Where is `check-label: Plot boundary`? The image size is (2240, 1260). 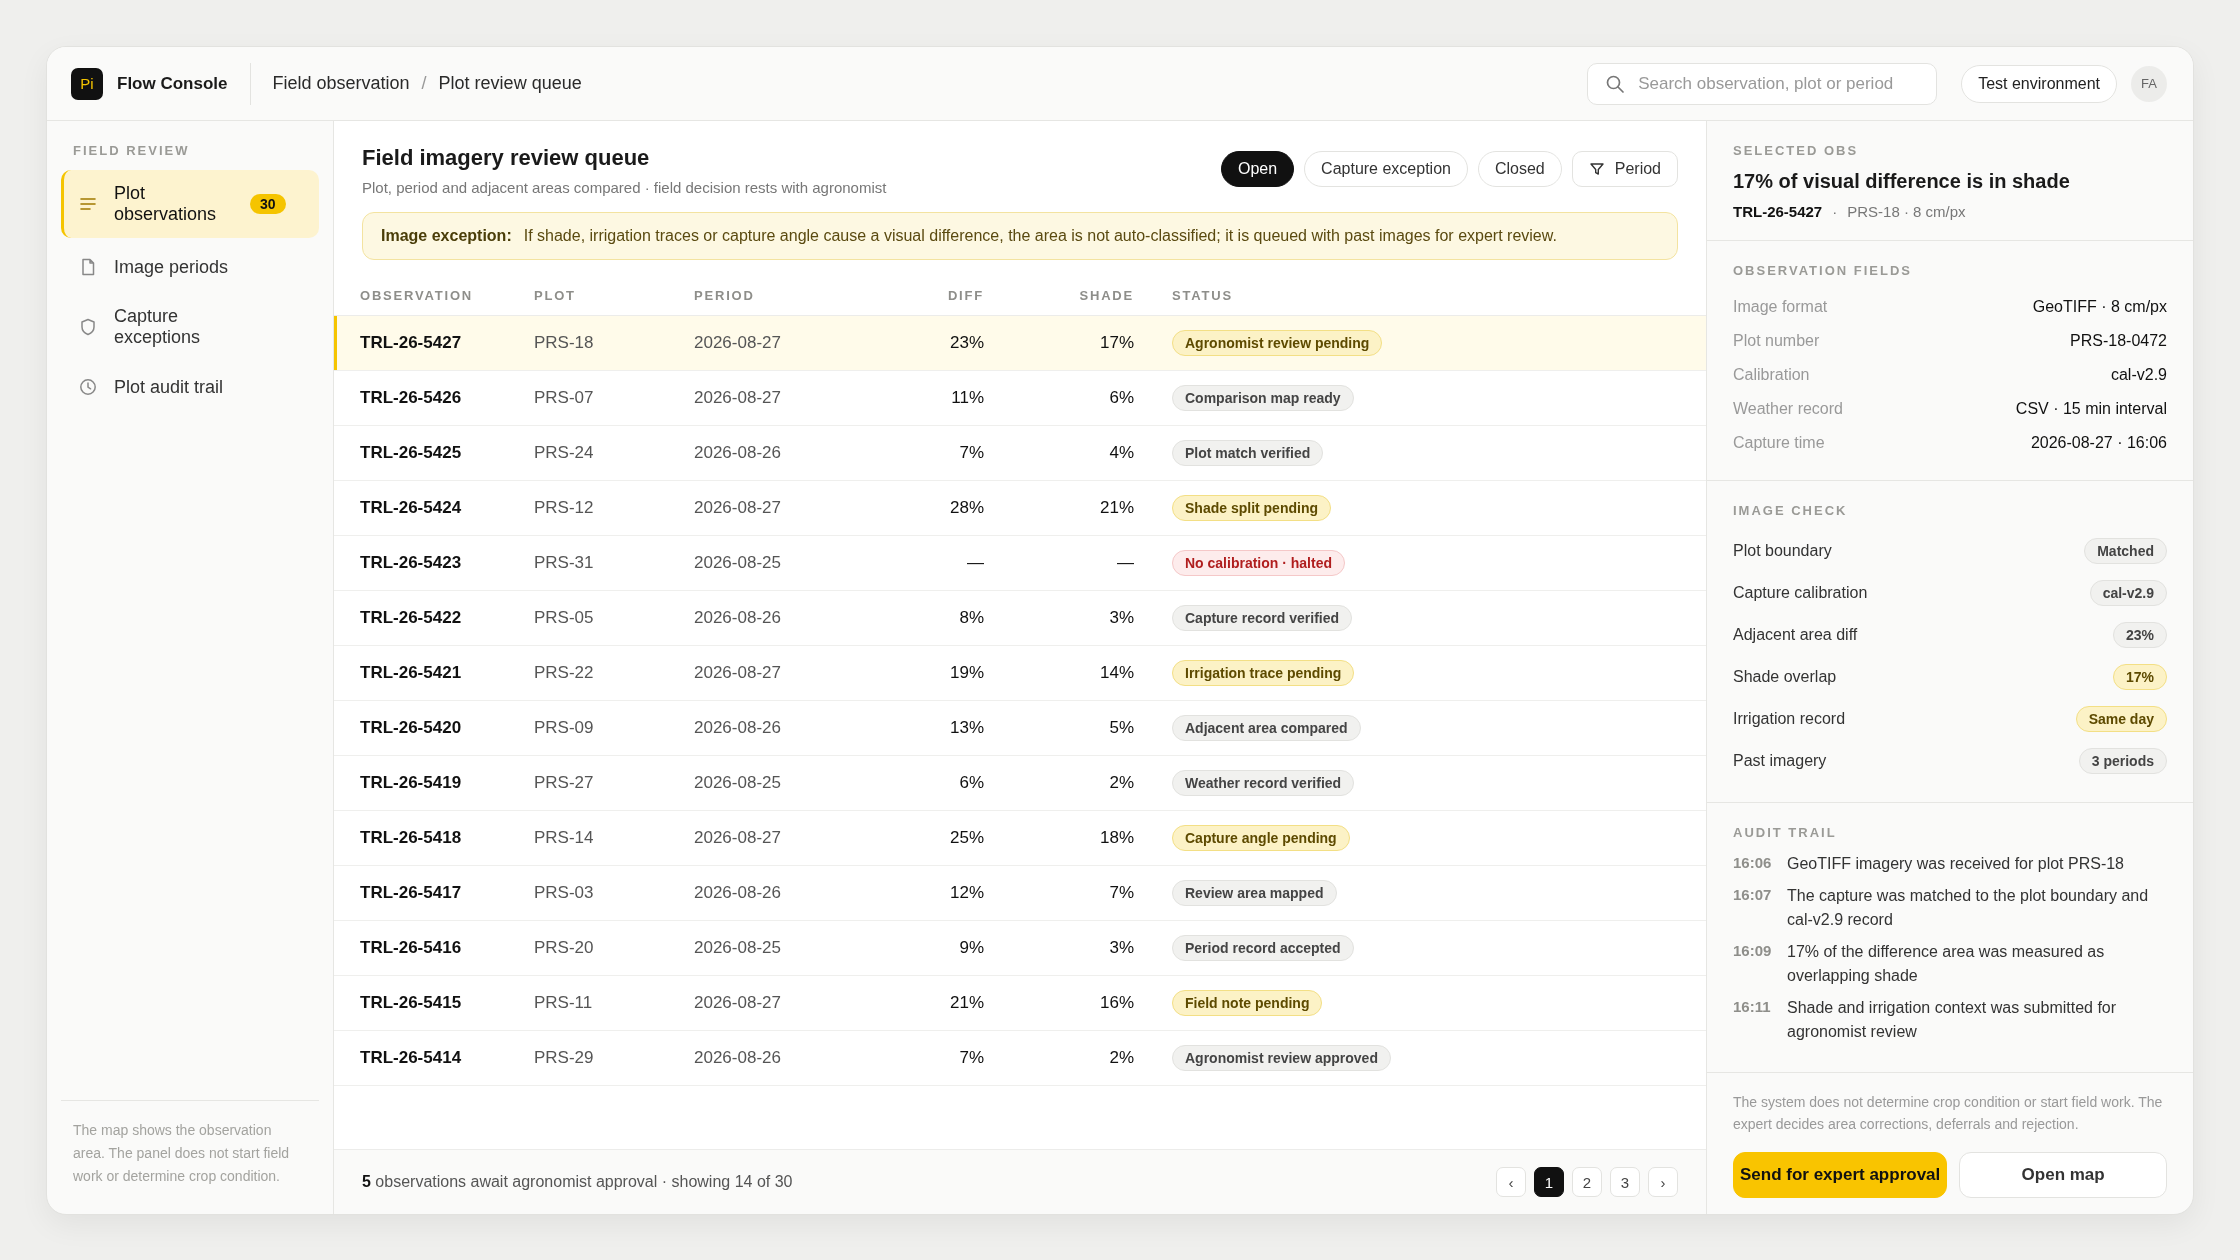 check-label: Plot boundary is located at coordinates (1782, 551).